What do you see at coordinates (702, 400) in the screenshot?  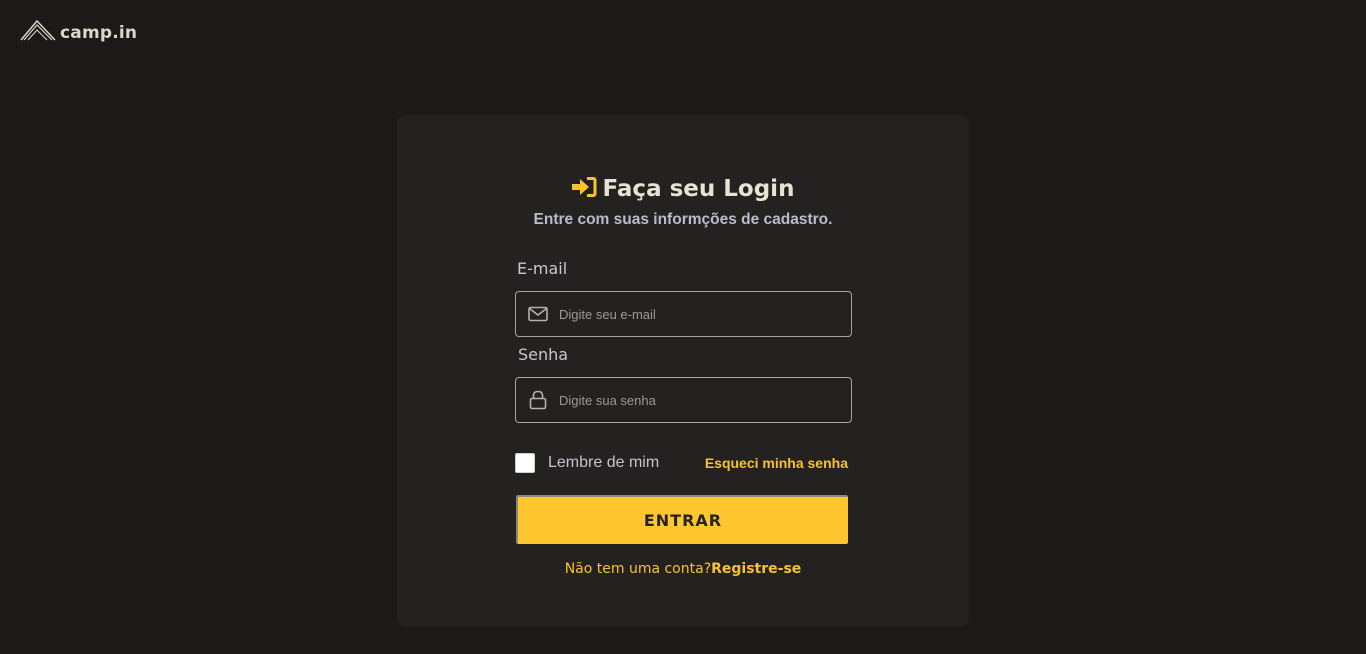 I see `password-input` at bounding box center [702, 400].